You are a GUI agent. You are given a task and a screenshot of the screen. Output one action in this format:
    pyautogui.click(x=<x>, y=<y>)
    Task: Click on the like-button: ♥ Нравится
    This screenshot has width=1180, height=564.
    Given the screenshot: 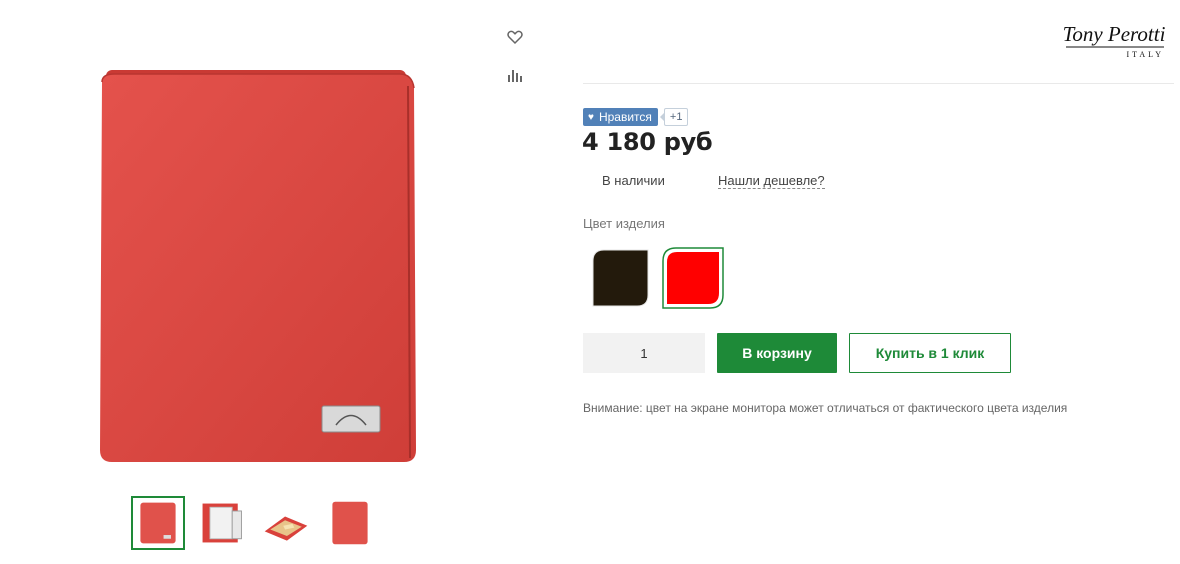 What is the action you would take?
    pyautogui.click(x=620, y=117)
    